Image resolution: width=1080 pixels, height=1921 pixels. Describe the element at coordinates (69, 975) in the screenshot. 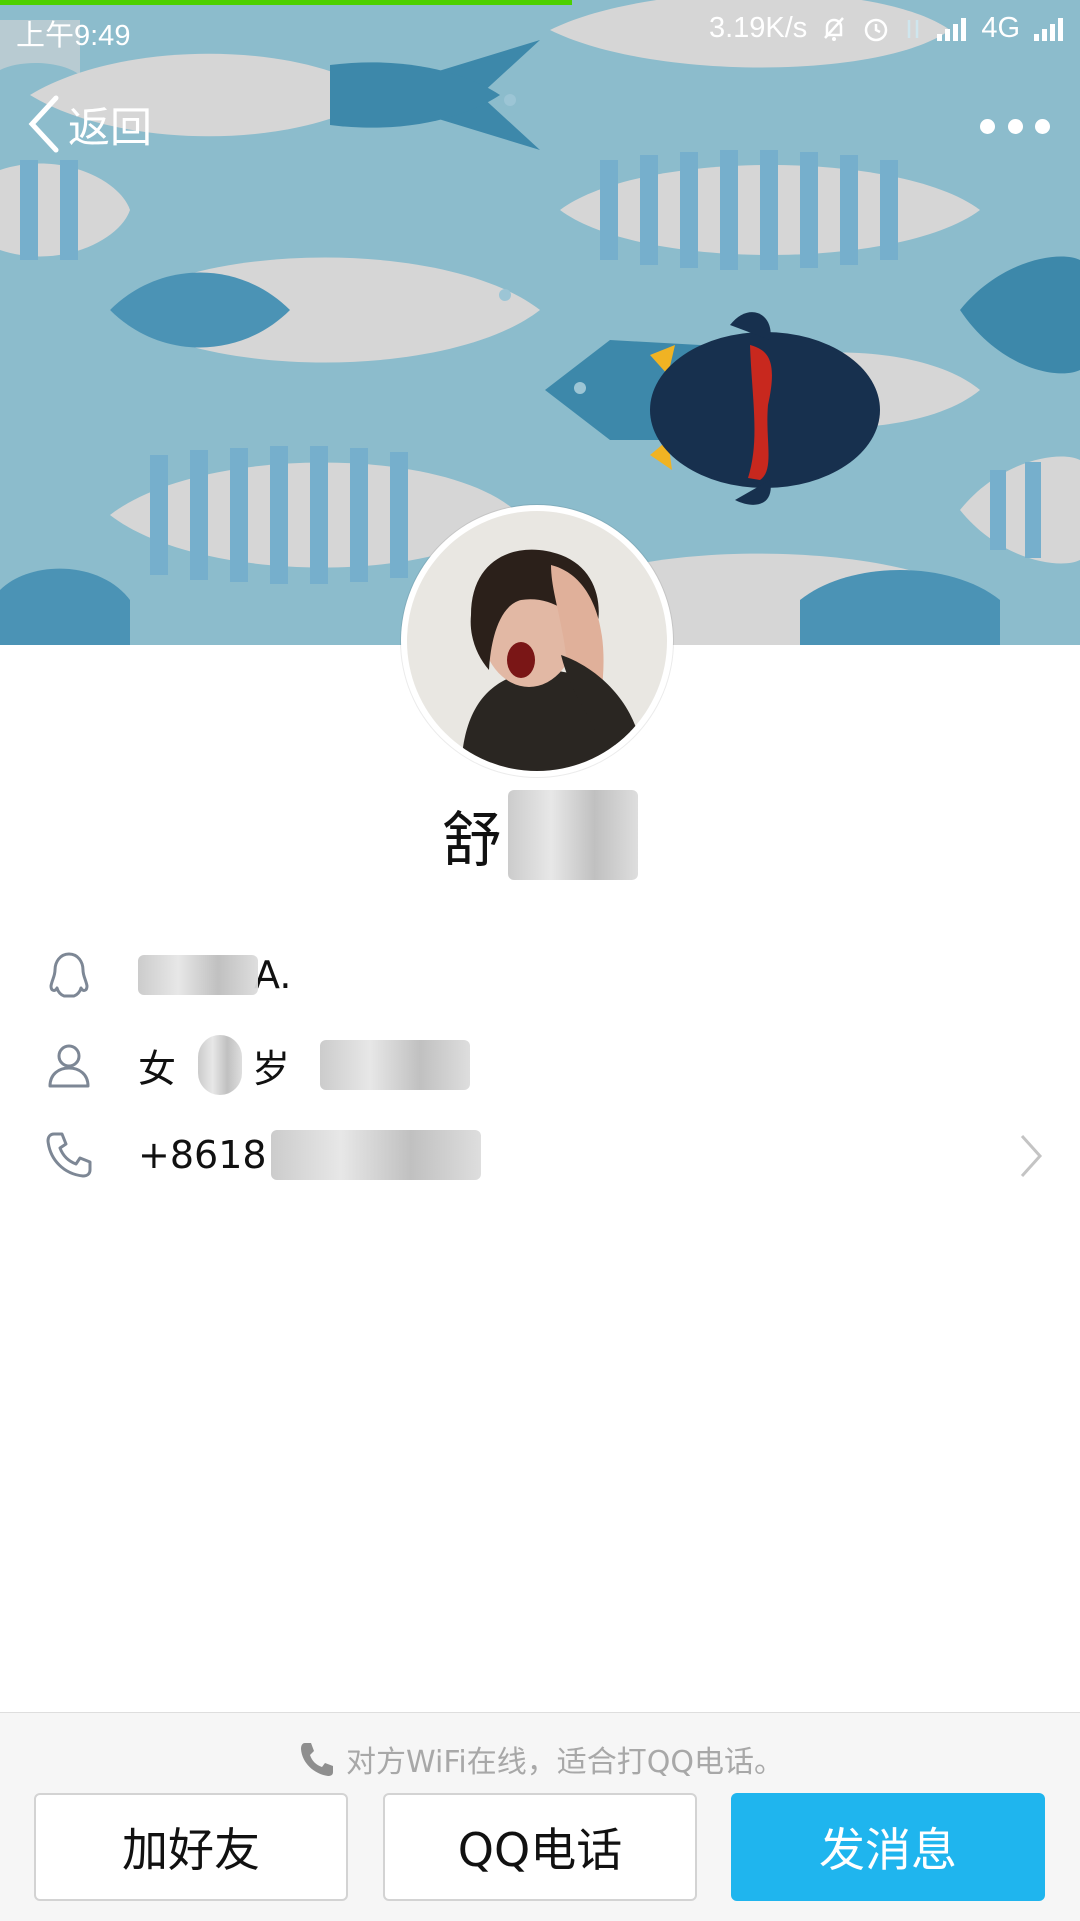

I see `penguin-outline-icon` at that location.